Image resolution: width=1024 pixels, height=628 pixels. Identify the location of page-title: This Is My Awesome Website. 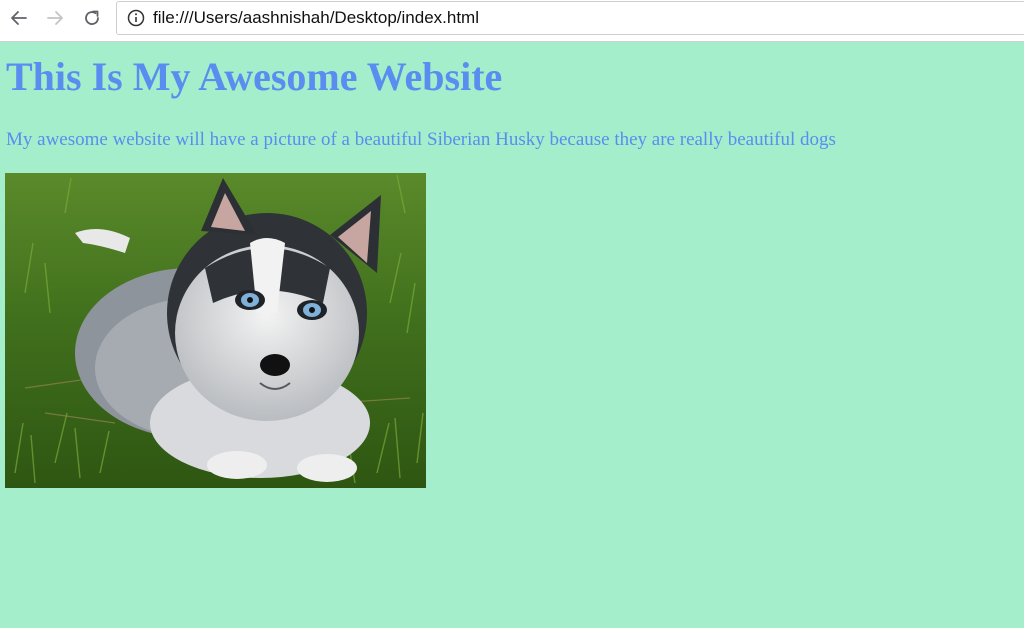
(254, 76).